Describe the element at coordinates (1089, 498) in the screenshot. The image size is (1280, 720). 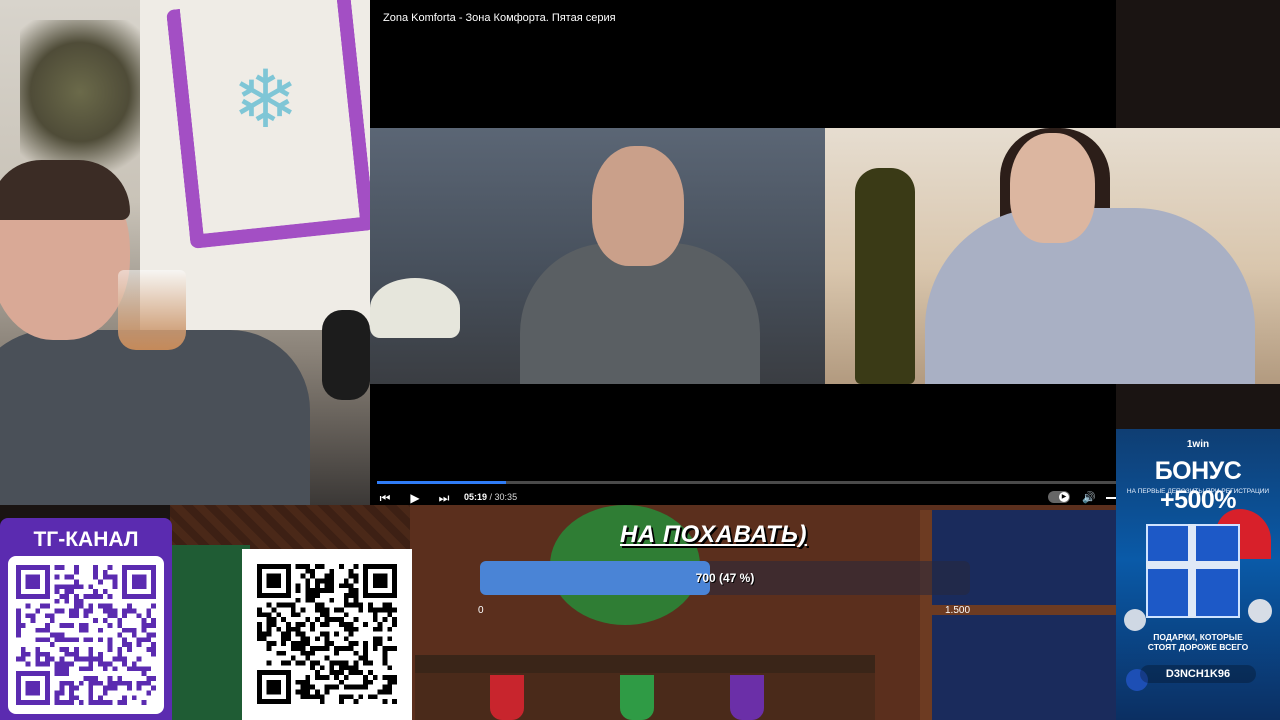
I see `volume-icon: 🔊` at that location.